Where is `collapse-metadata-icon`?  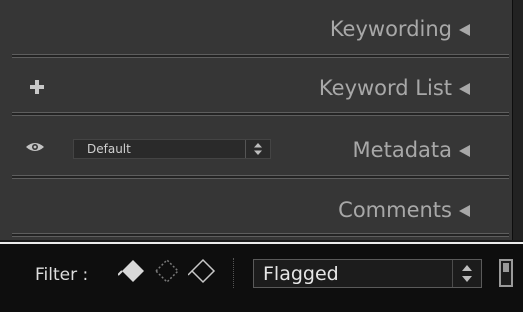 collapse-metadata-icon is located at coordinates (464, 151).